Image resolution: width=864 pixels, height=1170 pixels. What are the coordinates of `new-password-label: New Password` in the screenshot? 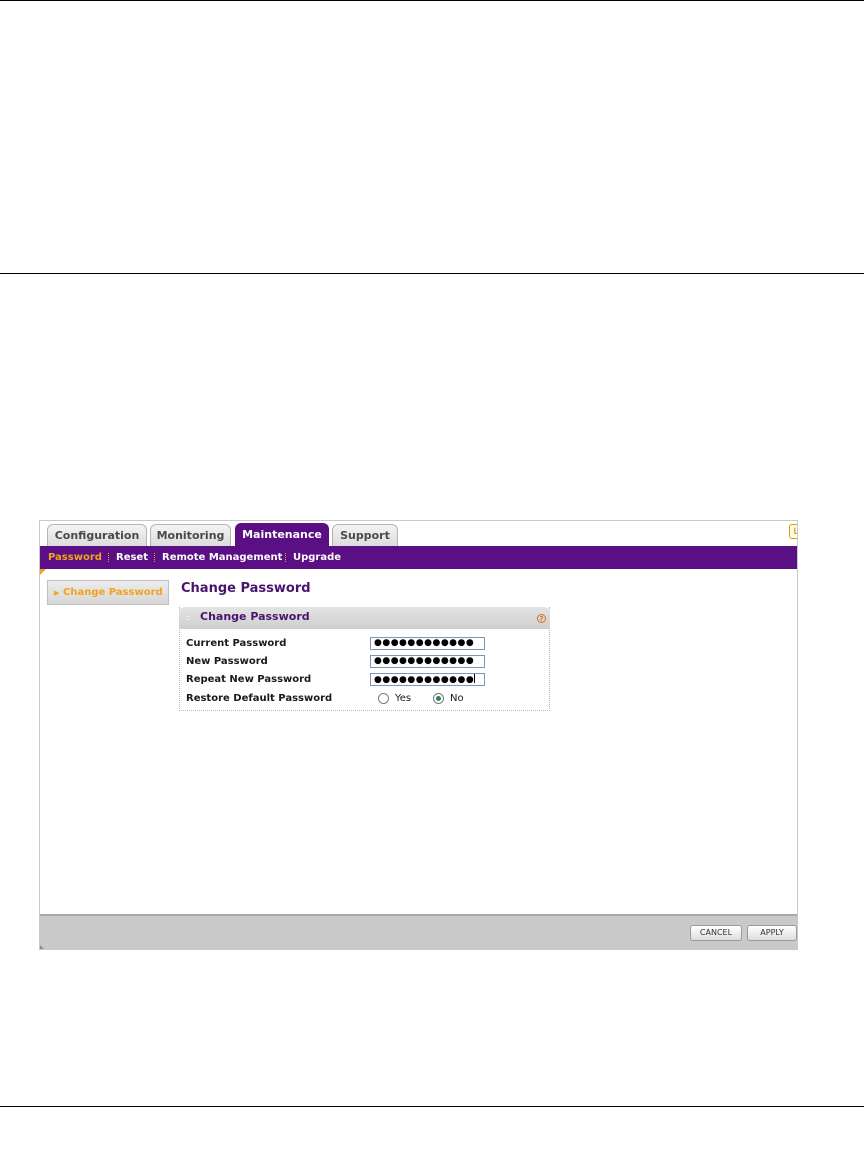 It's located at (227, 661).